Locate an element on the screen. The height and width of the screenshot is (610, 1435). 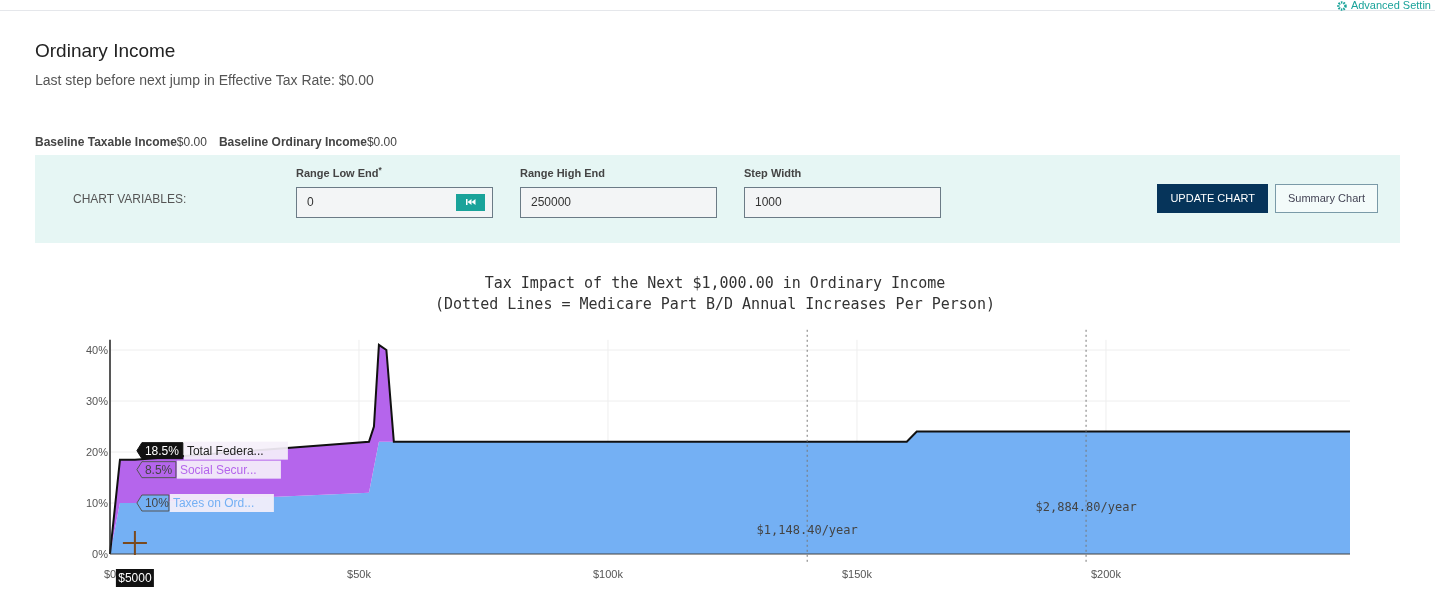
x-tick-label: $50k is located at coordinates (359, 573).